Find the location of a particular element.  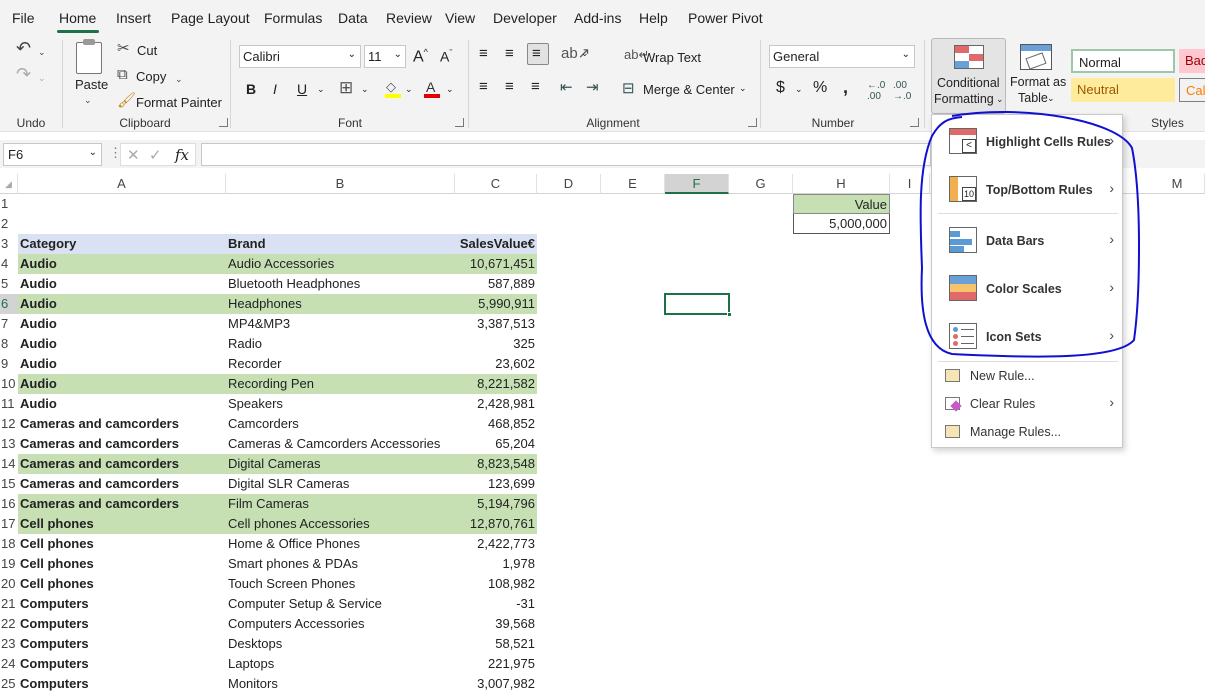

table-cell-brand: Recorder is located at coordinates (340, 364).